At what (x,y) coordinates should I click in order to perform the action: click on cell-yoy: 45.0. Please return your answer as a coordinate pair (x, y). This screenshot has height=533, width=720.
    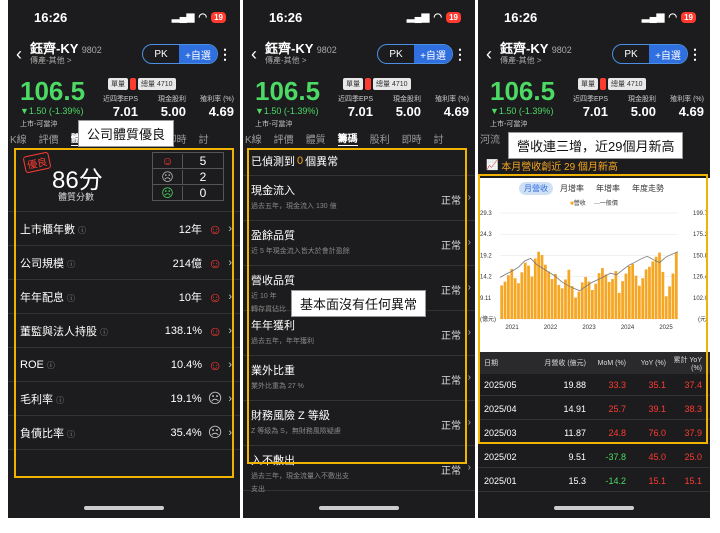
    Looking at the image, I should click on (657, 456).